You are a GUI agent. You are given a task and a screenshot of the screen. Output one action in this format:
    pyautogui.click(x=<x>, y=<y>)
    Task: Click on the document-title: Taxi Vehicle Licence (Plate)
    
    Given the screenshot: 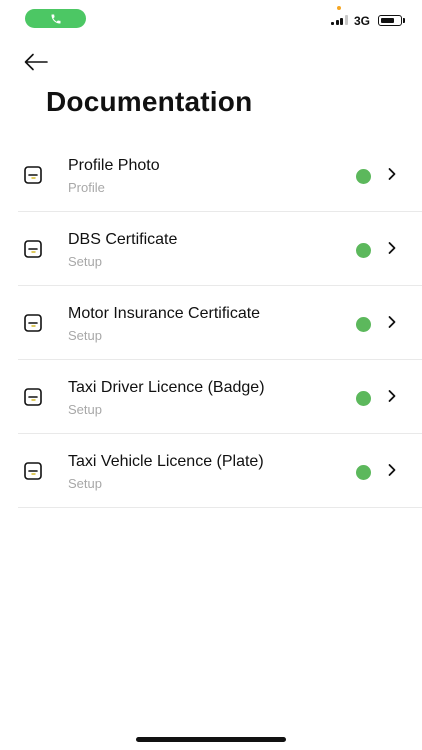 What is the action you would take?
    pyautogui.click(x=166, y=461)
    